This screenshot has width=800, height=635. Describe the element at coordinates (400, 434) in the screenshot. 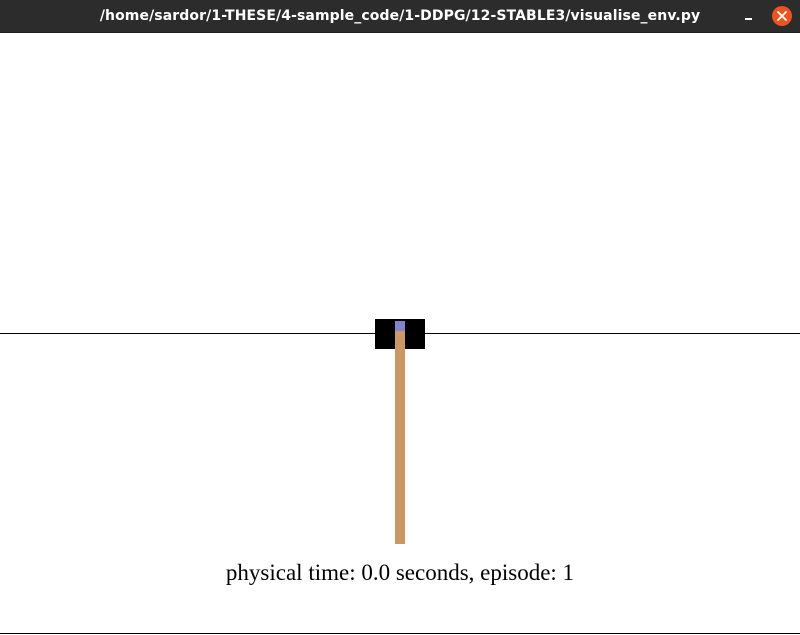

I see `pendulum-pole` at that location.